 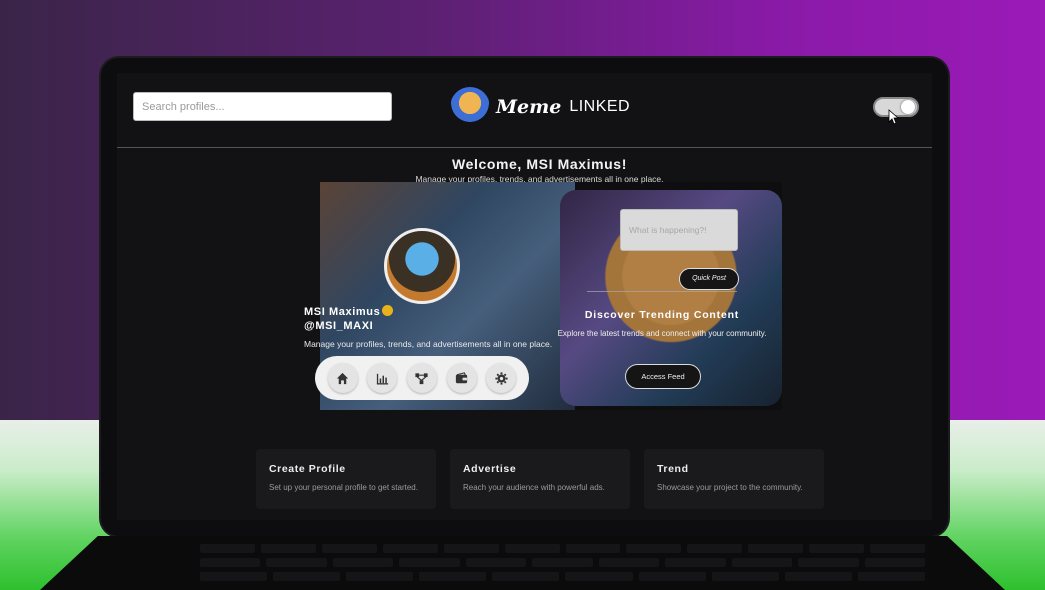 I want to click on profile-name: MSI Maximus, so click(x=349, y=311).